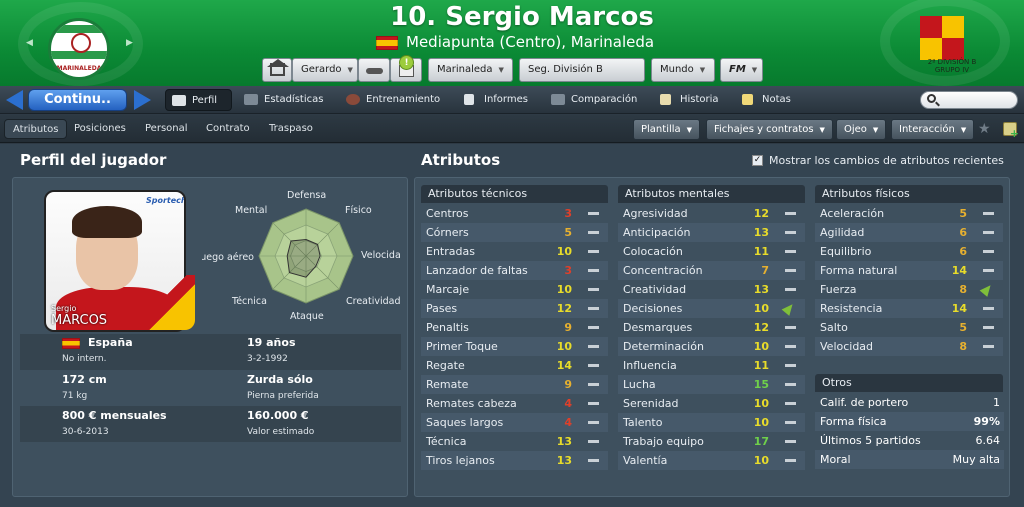 The width and height of the screenshot is (1024, 507). Describe the element at coordinates (963, 346) in the screenshot. I see `attribute-value: 8` at that location.